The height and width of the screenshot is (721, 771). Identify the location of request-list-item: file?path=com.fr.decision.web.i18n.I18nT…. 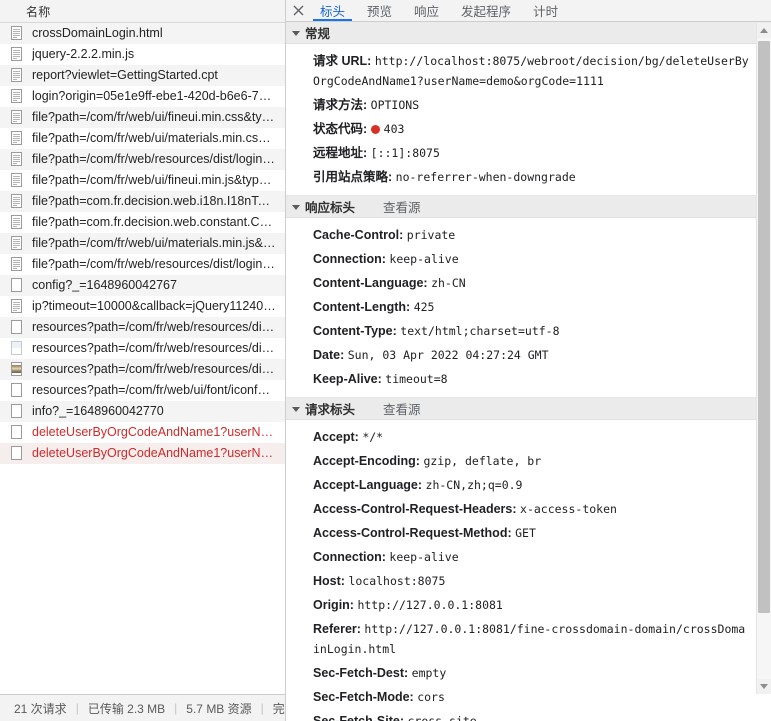
(142, 201).